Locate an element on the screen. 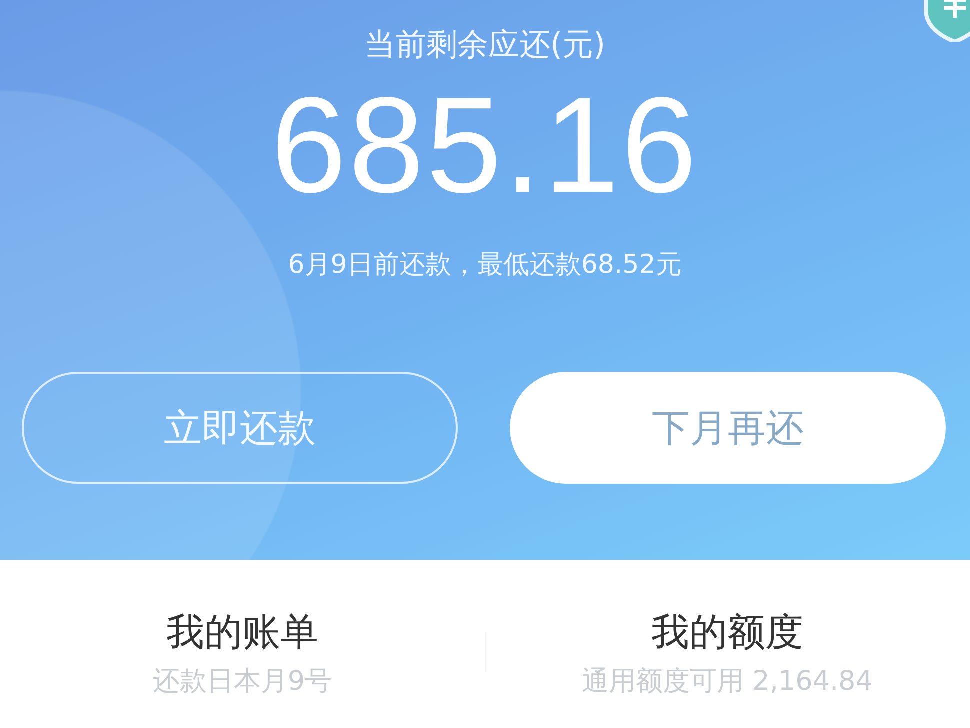  summary-title: 我的账单 is located at coordinates (242, 632).